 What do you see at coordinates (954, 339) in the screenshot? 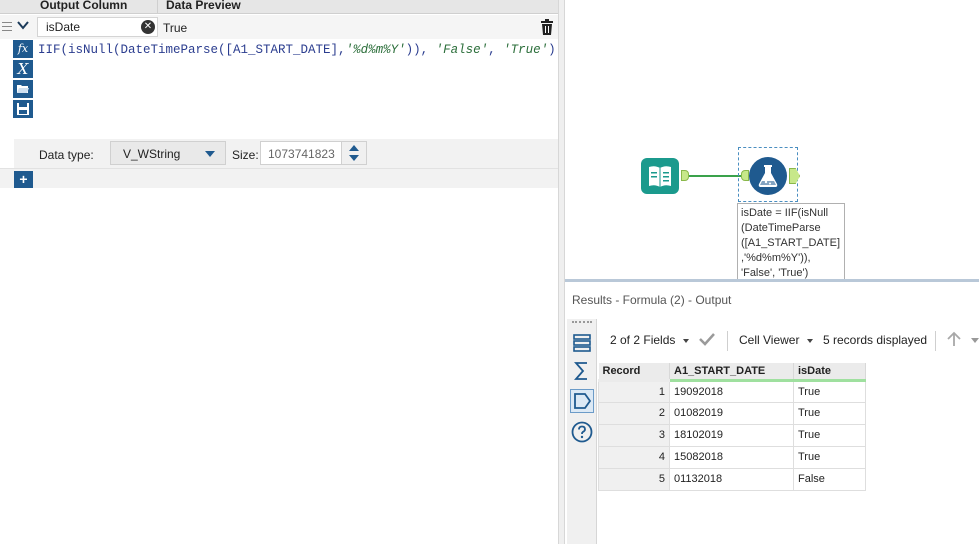
I see `arrow-up-icon` at bounding box center [954, 339].